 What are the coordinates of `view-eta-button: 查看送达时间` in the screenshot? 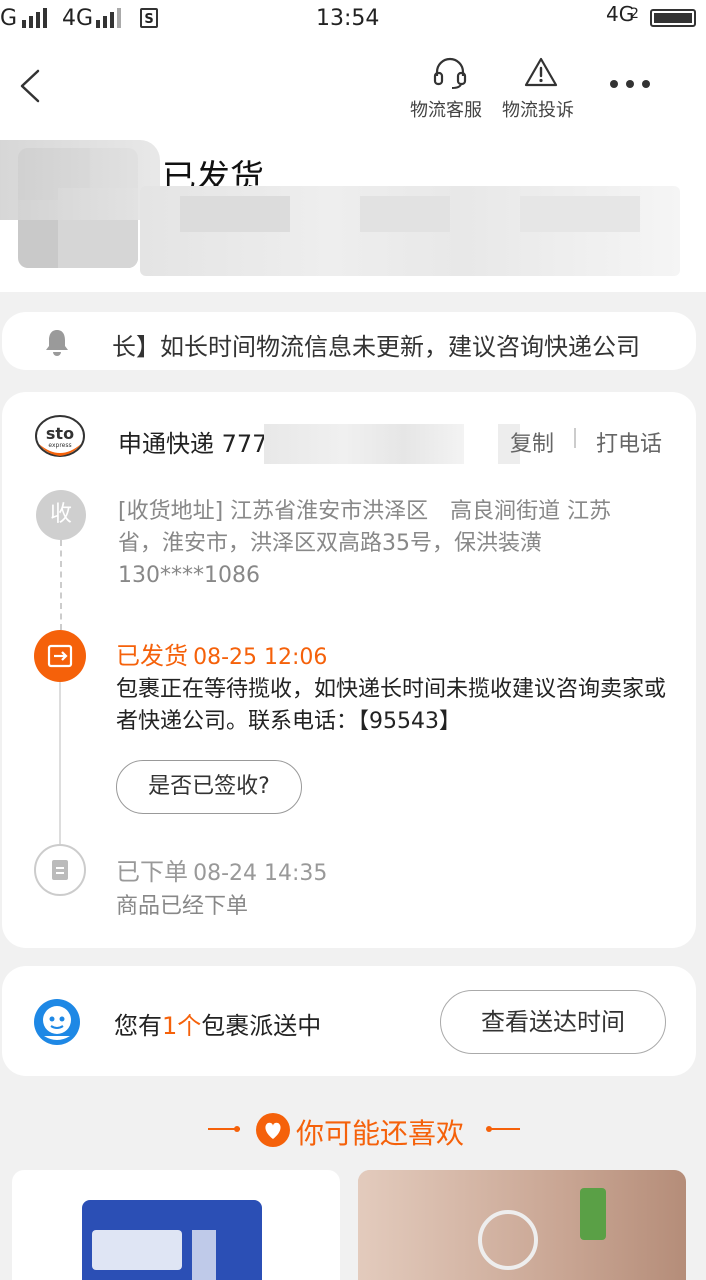 It's located at (553, 1022).